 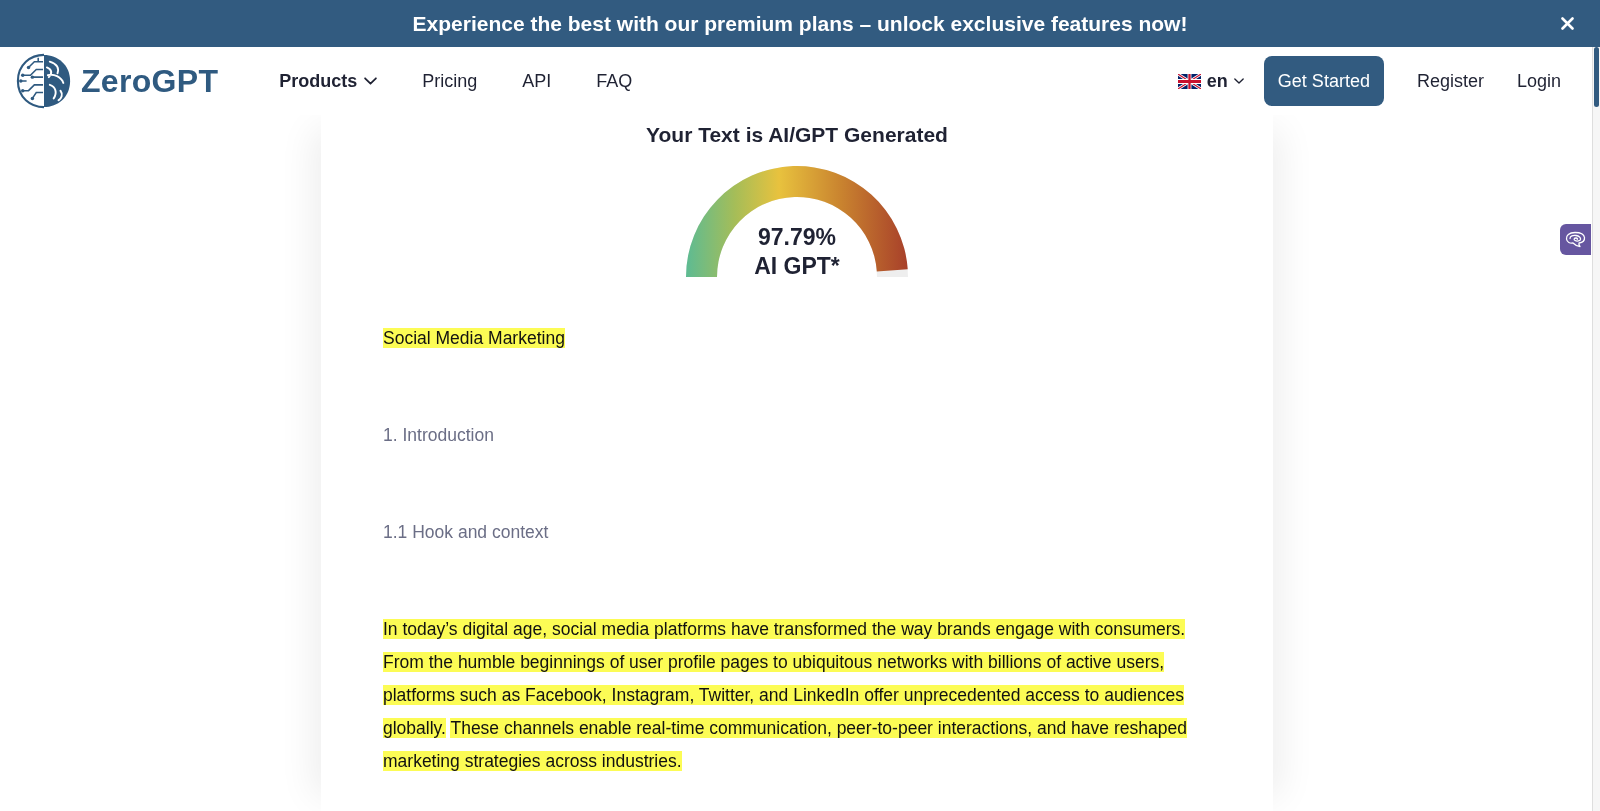 What do you see at coordinates (797, 135) in the screenshot?
I see `result-title: Your Text is AI/GPT Generated` at bounding box center [797, 135].